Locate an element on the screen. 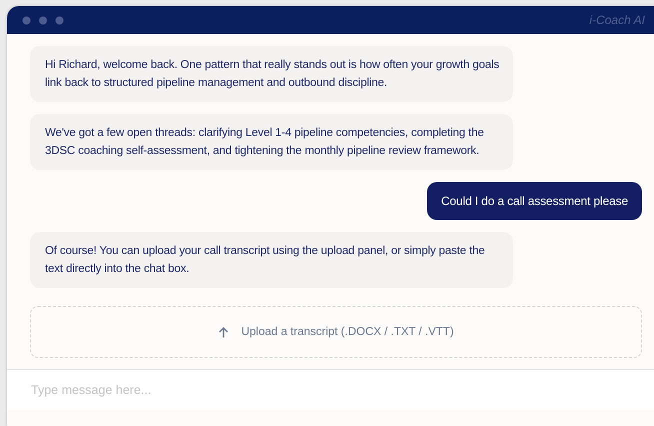 Image resolution: width=654 pixels, height=426 pixels. user-message: Could I do a call assessment please is located at coordinates (534, 201).